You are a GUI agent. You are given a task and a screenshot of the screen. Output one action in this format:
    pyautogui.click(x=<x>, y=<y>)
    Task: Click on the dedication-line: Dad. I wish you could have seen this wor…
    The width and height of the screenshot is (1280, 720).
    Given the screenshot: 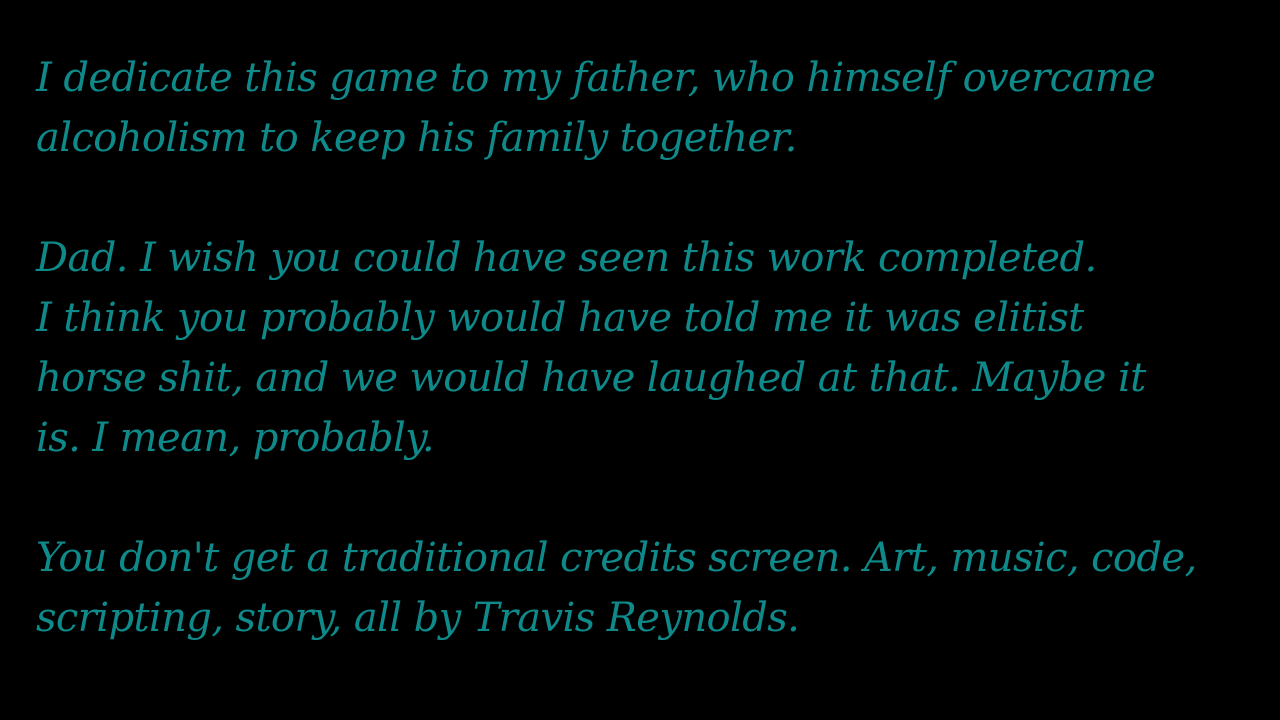 What is the action you would take?
    pyautogui.click(x=566, y=258)
    